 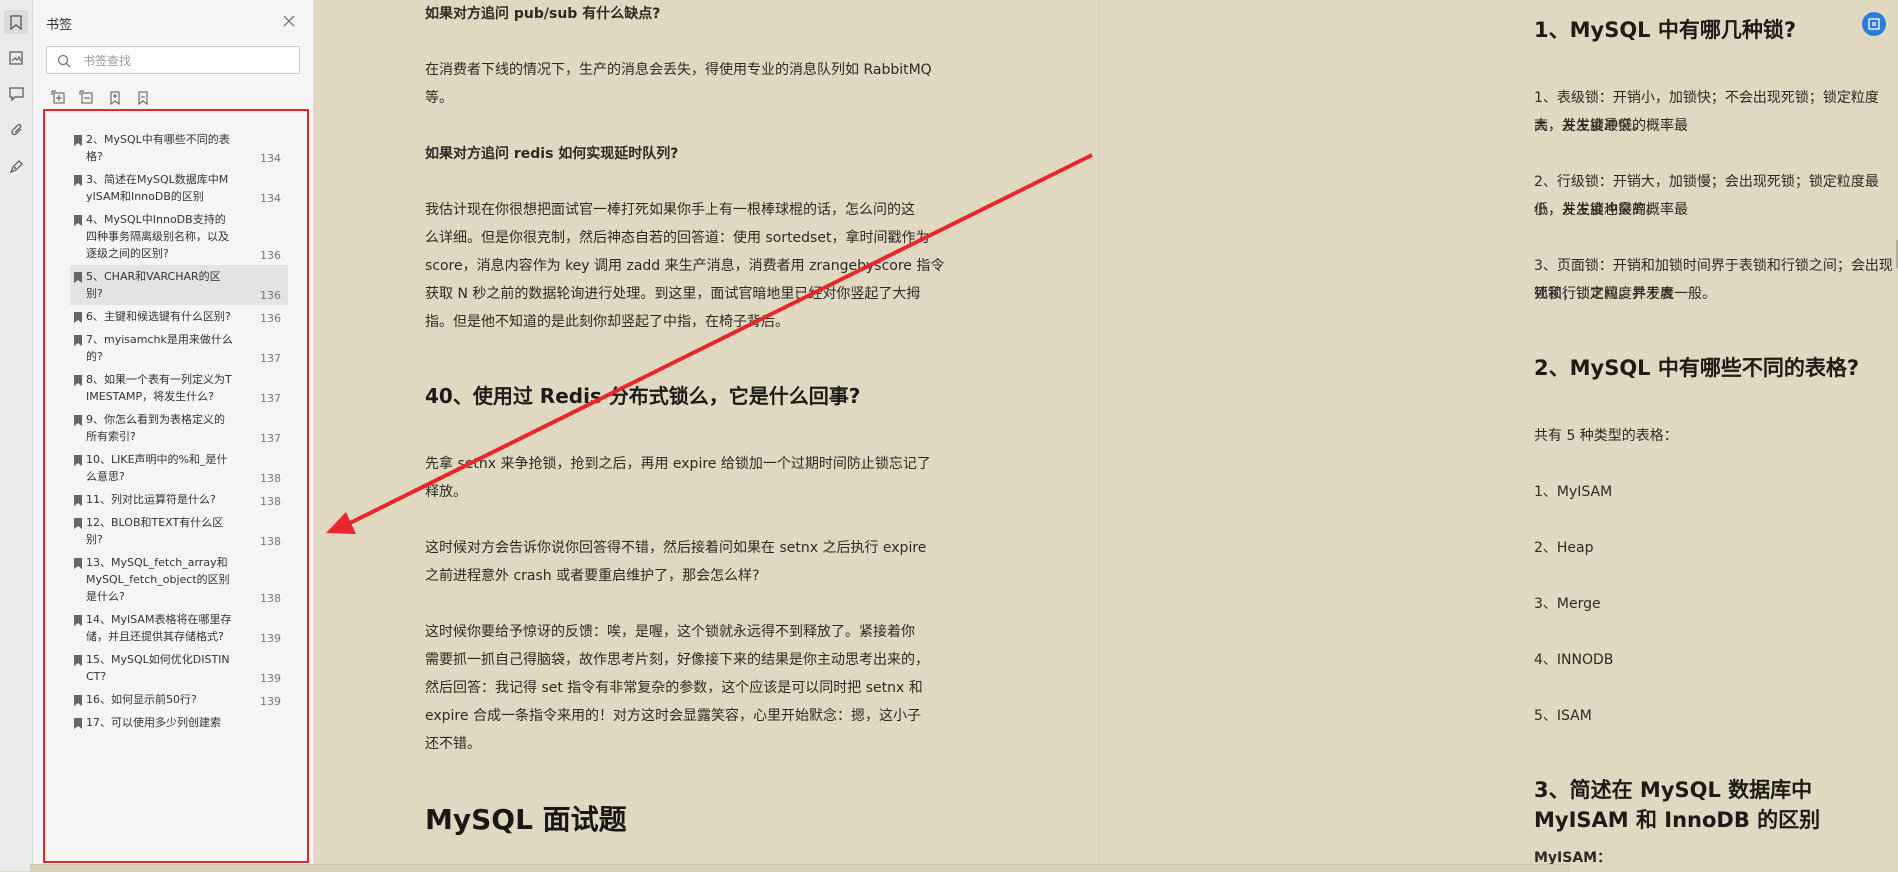 What do you see at coordinates (157, 468) in the screenshot?
I see `bookmark-label: 10、LIKE声明中的%和_是什么意思?` at bounding box center [157, 468].